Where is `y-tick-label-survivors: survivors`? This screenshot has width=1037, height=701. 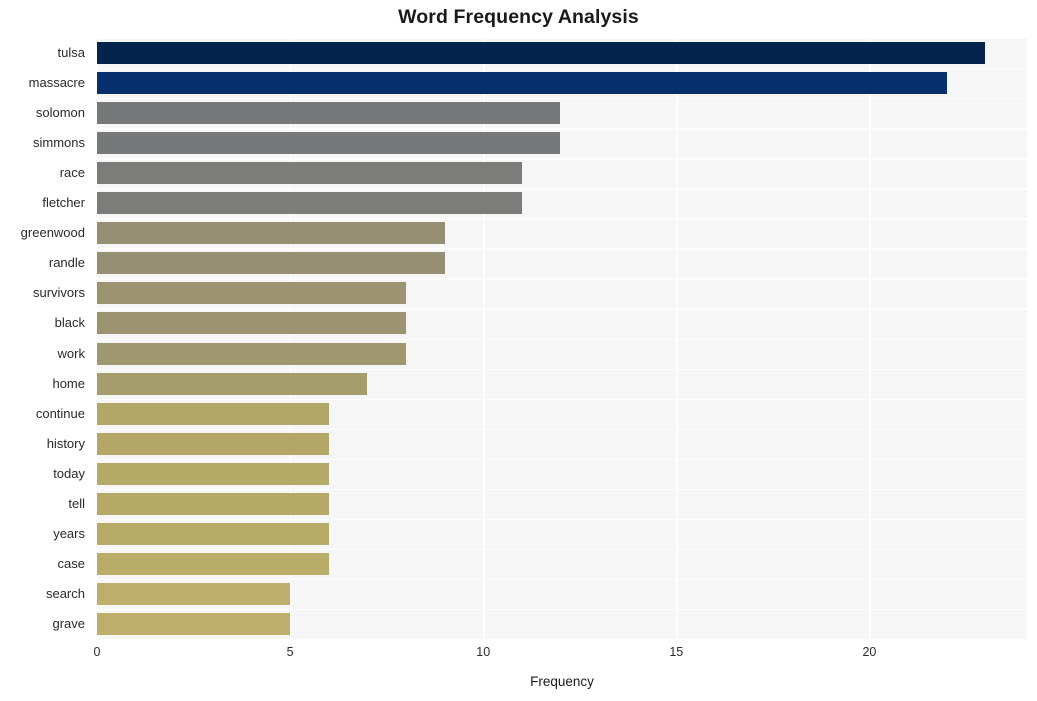 y-tick-label-survivors: survivors is located at coordinates (58, 293).